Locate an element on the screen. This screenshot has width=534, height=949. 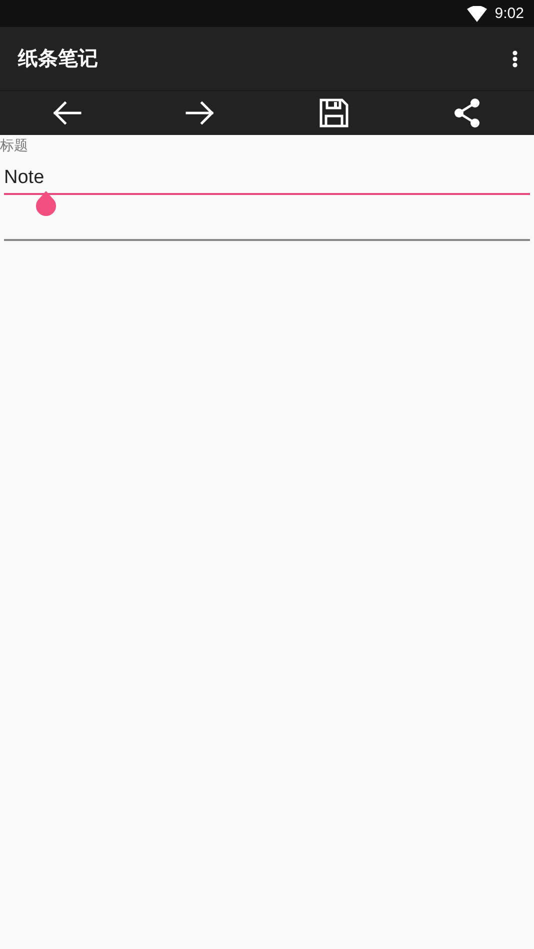
more-options-icon is located at coordinates (515, 59).